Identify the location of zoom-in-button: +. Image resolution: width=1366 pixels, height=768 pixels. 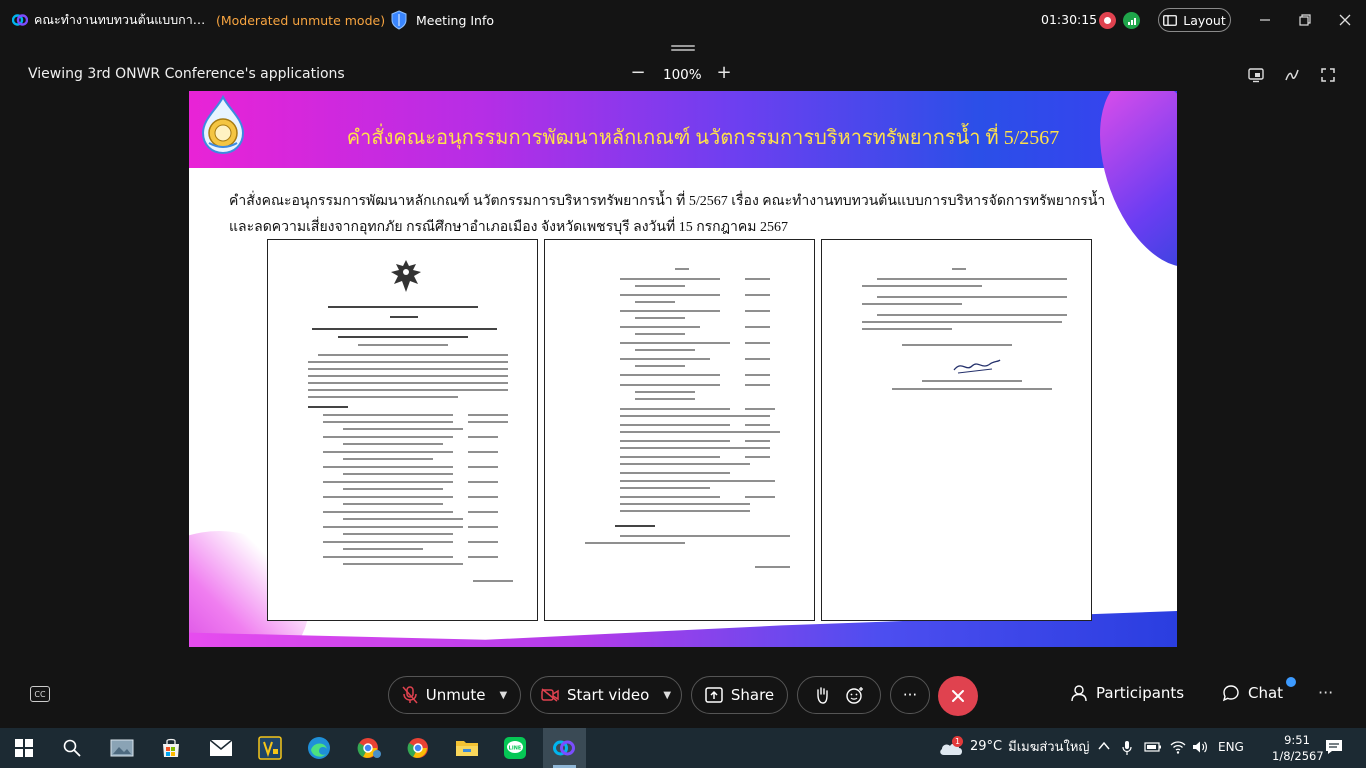
(724, 72).